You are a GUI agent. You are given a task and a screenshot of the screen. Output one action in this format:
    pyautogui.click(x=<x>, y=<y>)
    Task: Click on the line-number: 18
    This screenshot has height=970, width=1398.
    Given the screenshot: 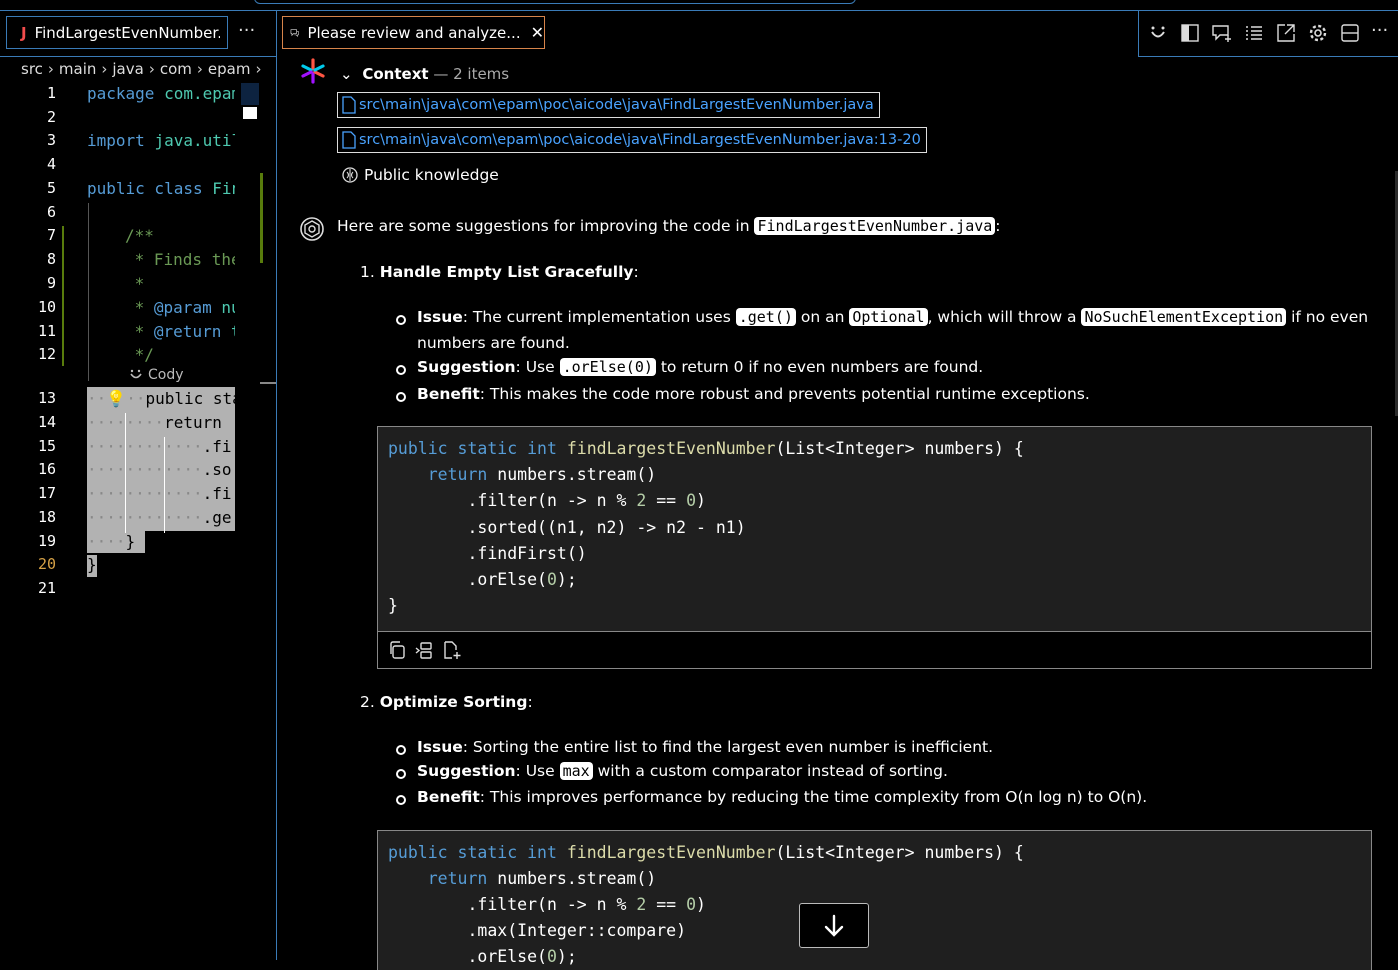 What is the action you would take?
    pyautogui.click(x=46, y=517)
    